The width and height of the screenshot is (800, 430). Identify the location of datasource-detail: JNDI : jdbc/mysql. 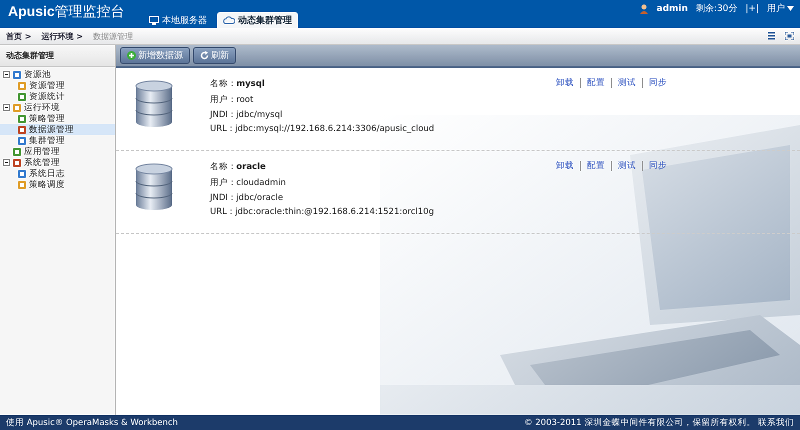
(247, 115).